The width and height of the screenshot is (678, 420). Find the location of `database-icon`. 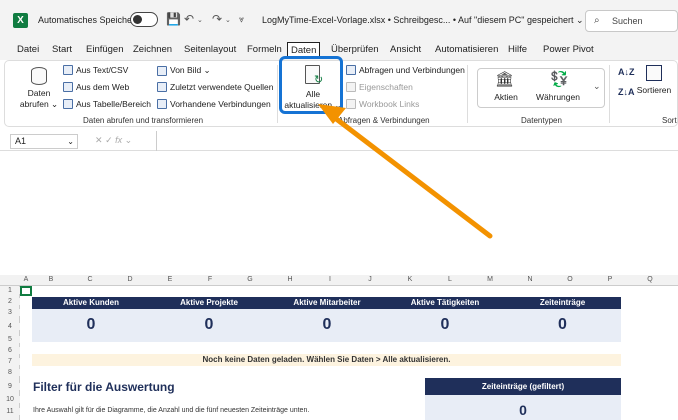

database-icon is located at coordinates (39, 76).